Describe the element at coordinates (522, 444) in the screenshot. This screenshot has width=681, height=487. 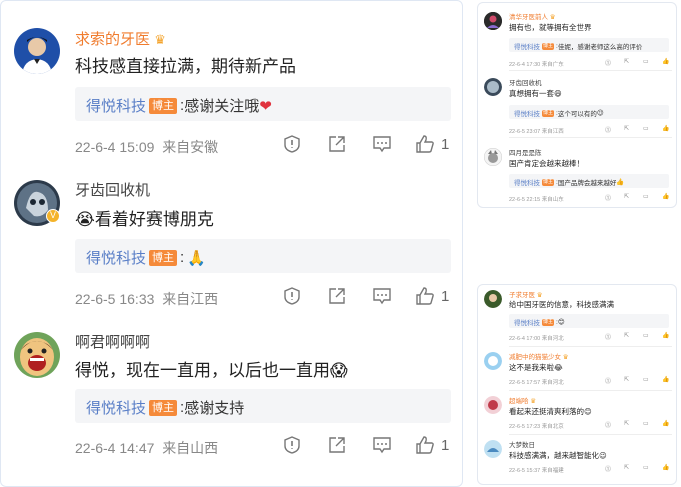
I see `comment-username: 大梦数日` at that location.